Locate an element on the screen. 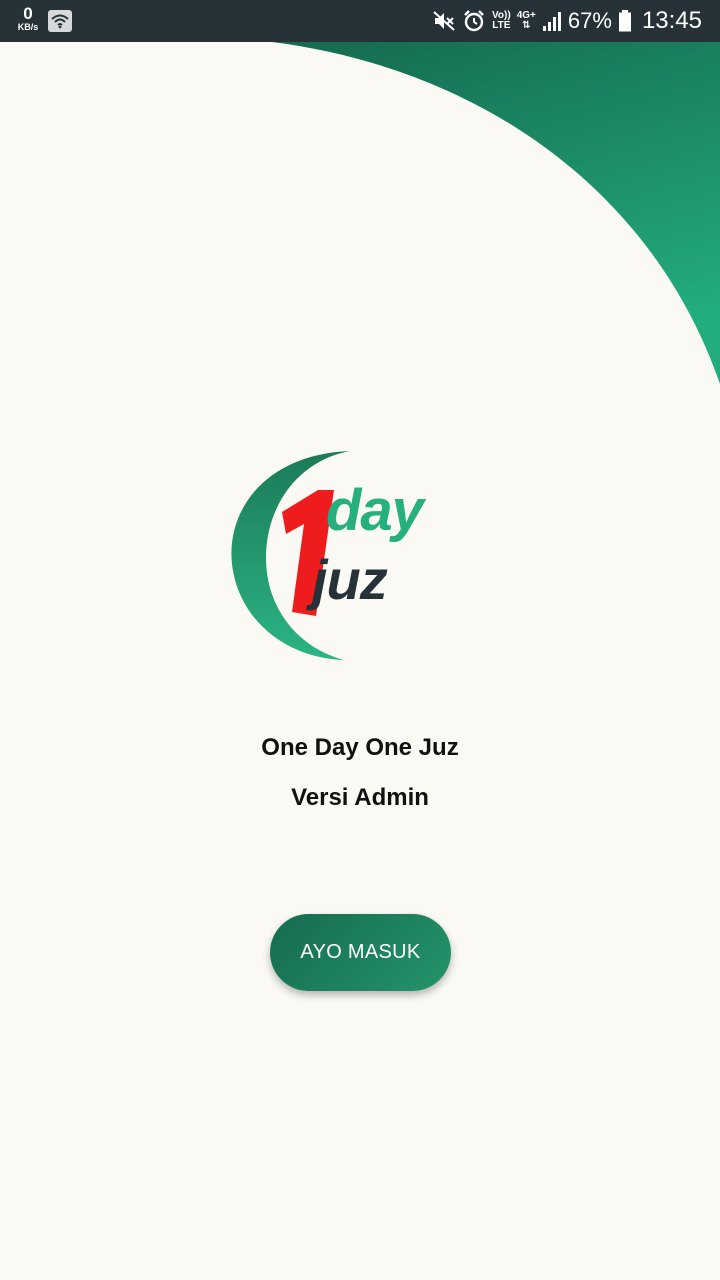  network-type-indicator: 4G+ ⇅ is located at coordinates (526, 21).